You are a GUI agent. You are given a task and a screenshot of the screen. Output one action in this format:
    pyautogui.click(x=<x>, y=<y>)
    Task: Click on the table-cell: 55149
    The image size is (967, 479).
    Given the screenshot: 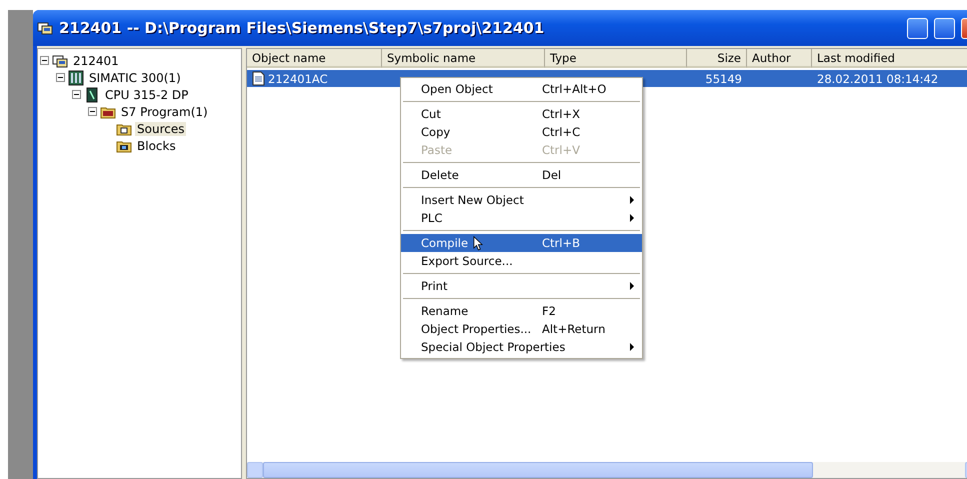 What is the action you would take?
    pyautogui.click(x=723, y=79)
    